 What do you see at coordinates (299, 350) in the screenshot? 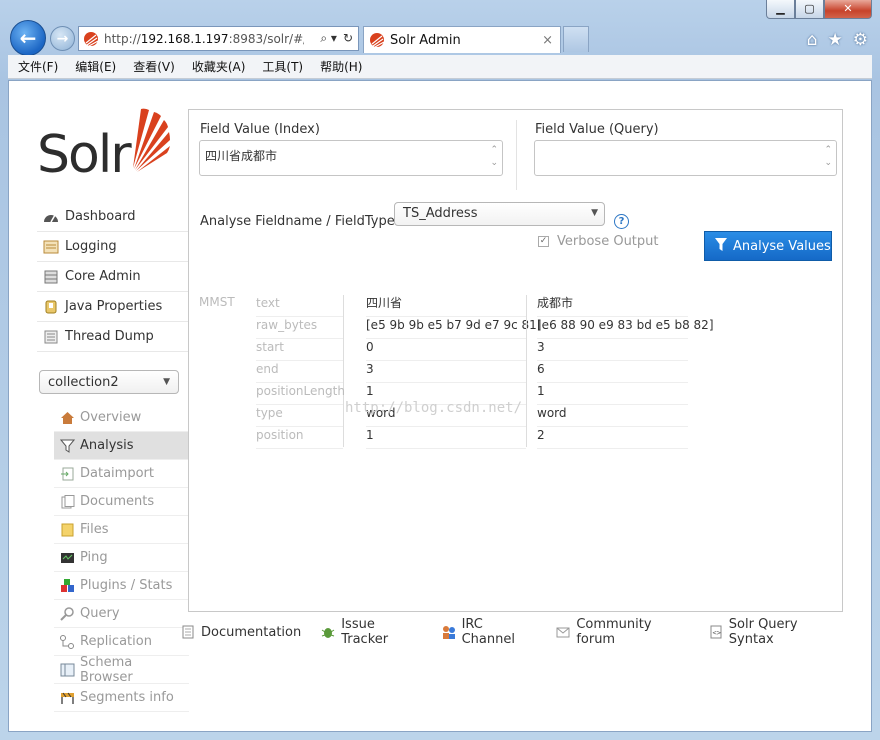
I see `key-start: start` at bounding box center [299, 350].